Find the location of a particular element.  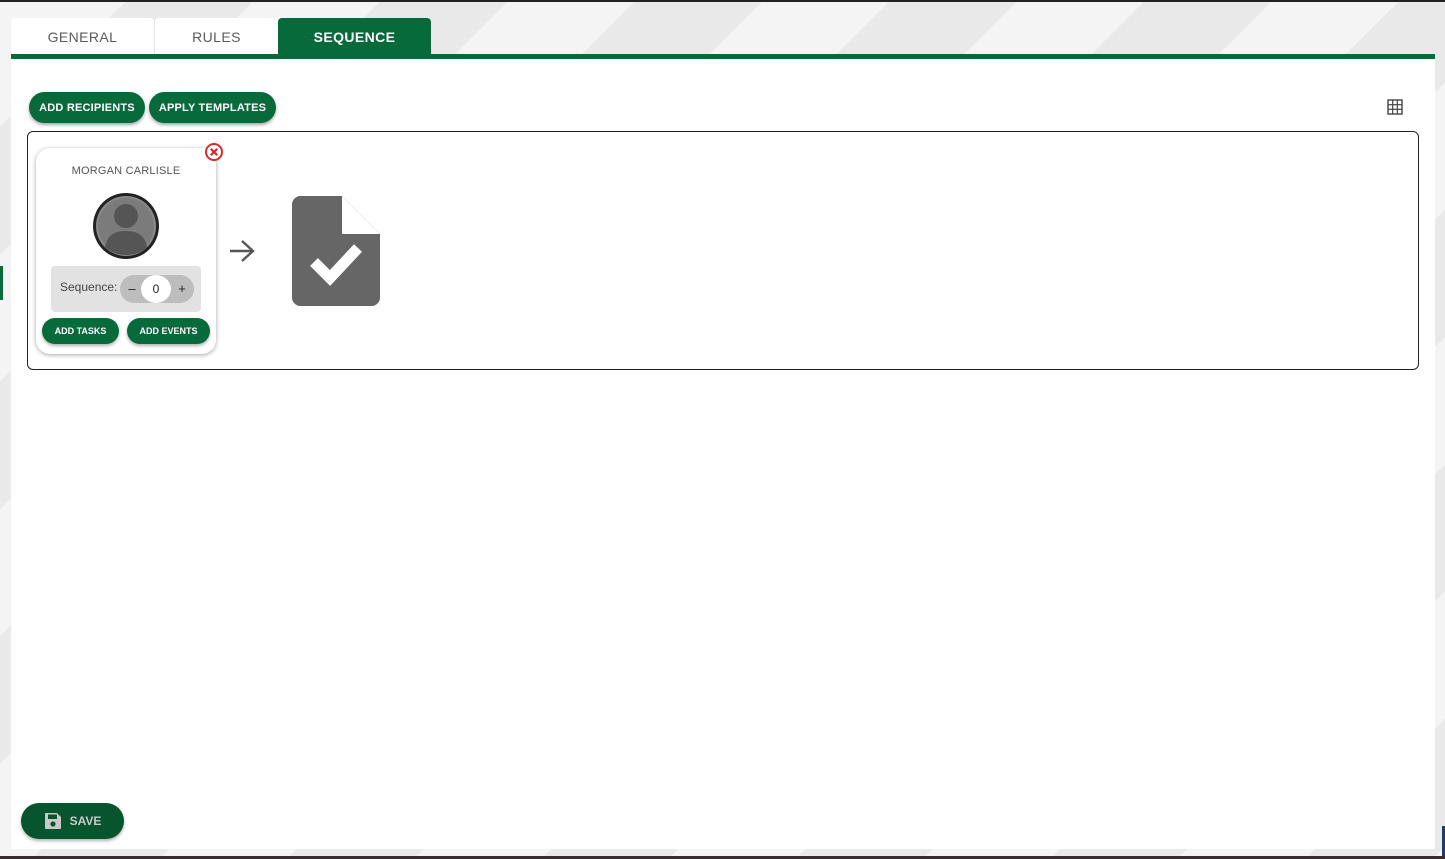

decrement-button: – is located at coordinates (132, 289).